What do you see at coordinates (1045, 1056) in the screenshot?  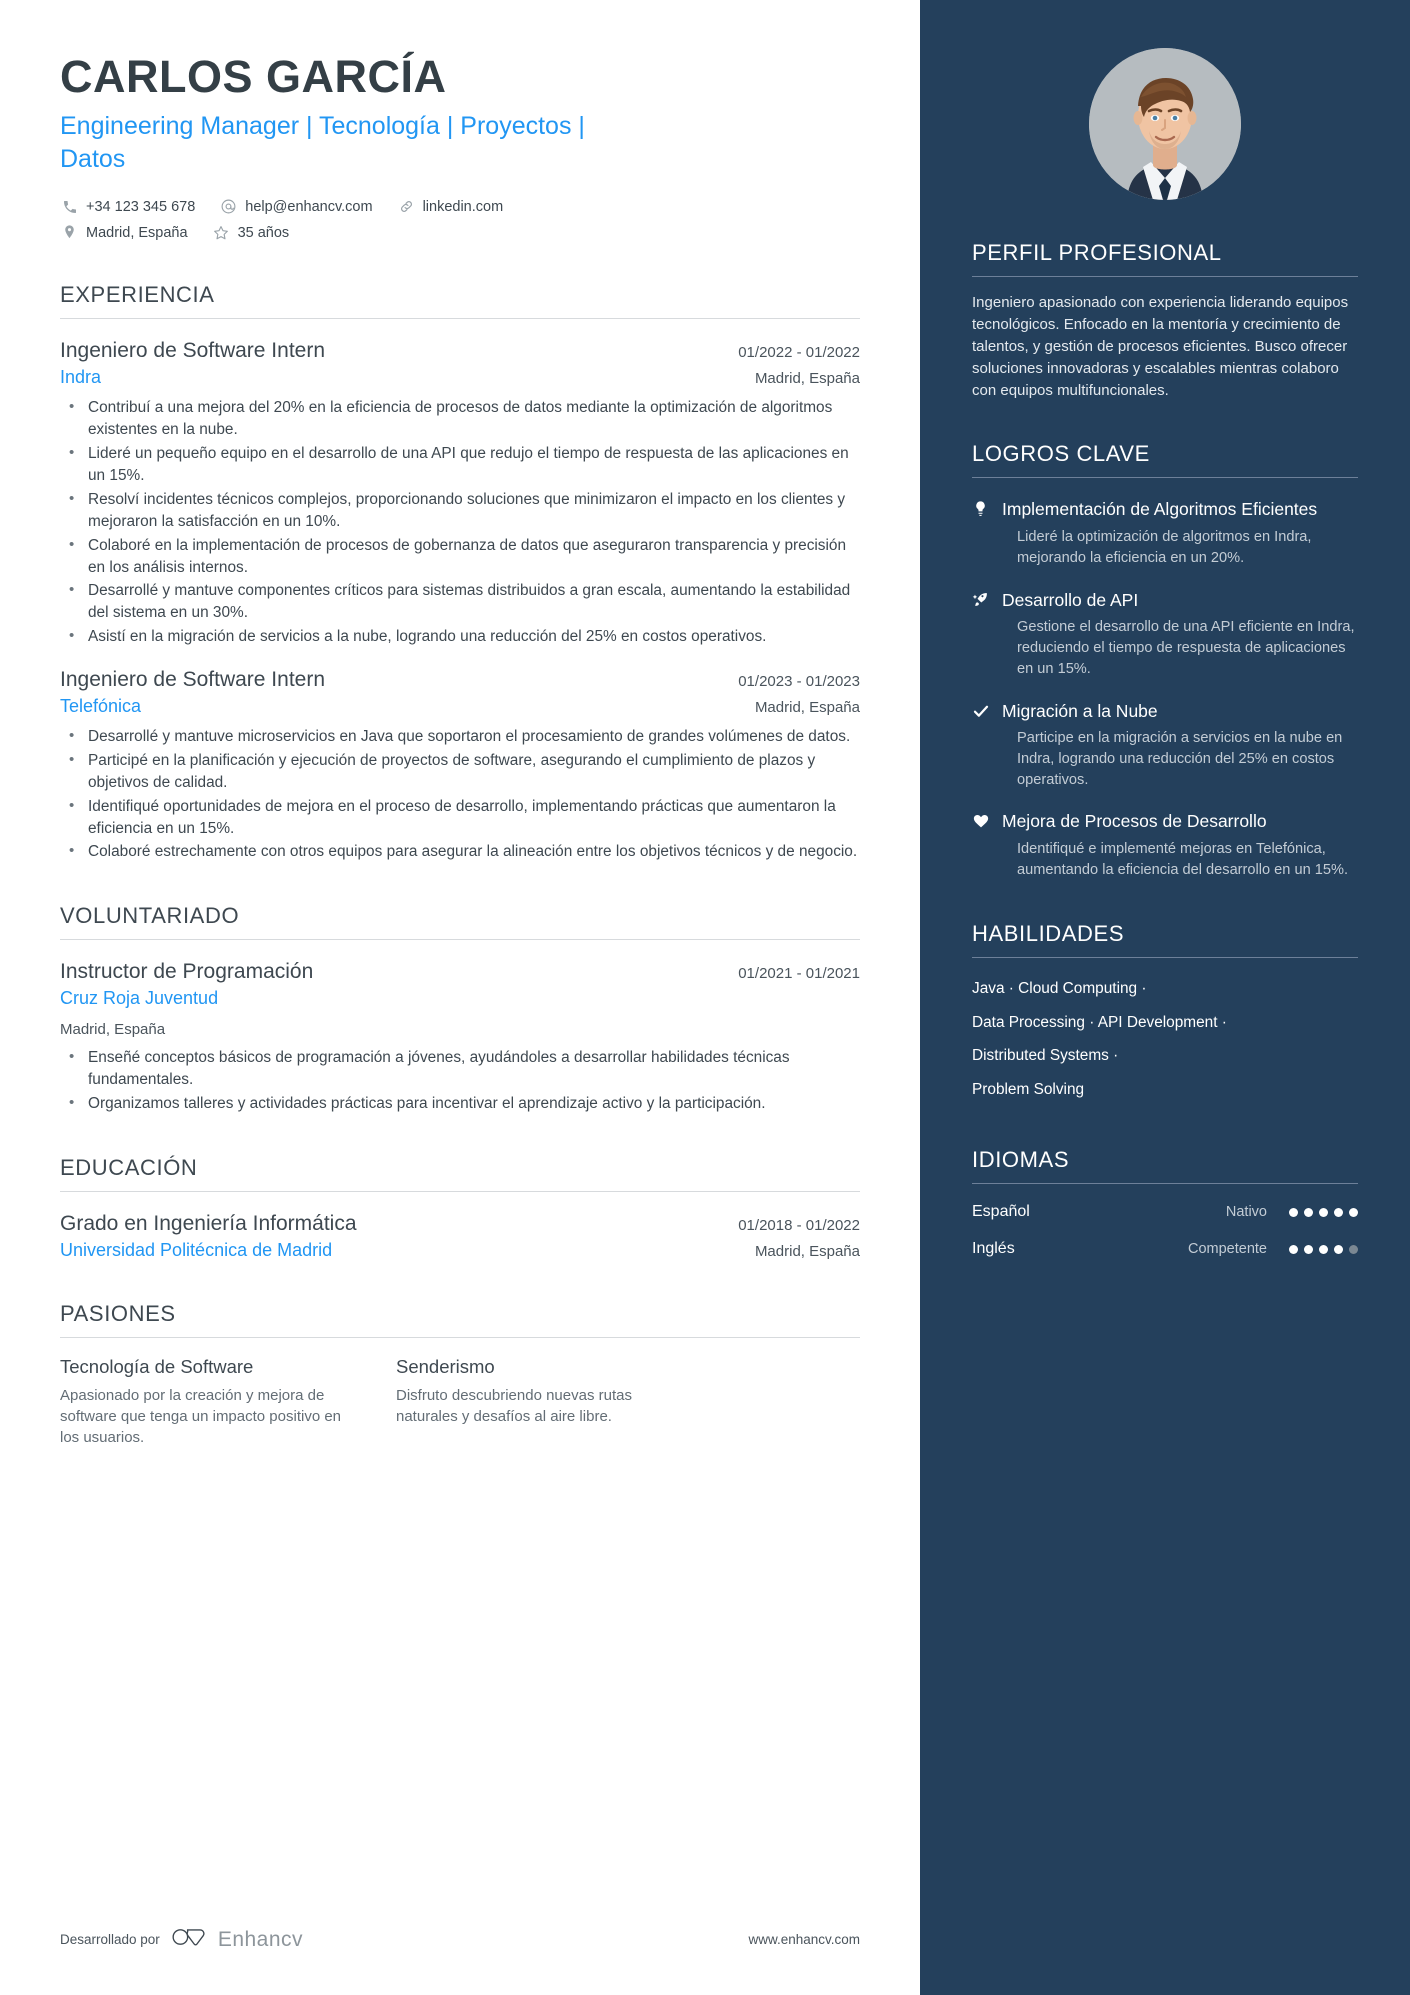 I see `skill-line: Distributed Systems ·` at bounding box center [1045, 1056].